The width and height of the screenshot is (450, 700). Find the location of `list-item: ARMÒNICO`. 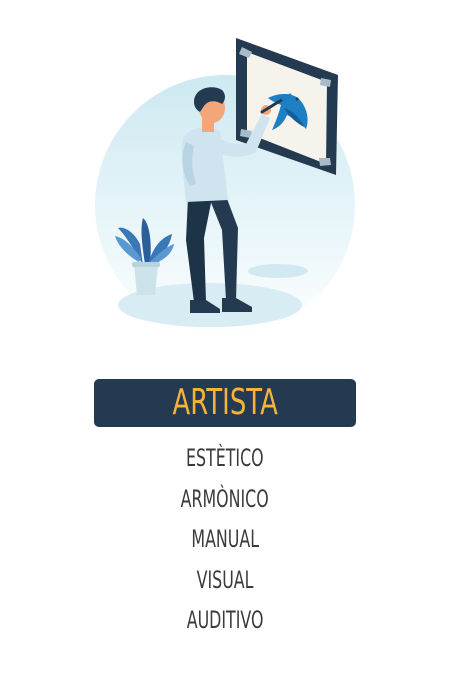

list-item: ARMÒNICO is located at coordinates (225, 499).